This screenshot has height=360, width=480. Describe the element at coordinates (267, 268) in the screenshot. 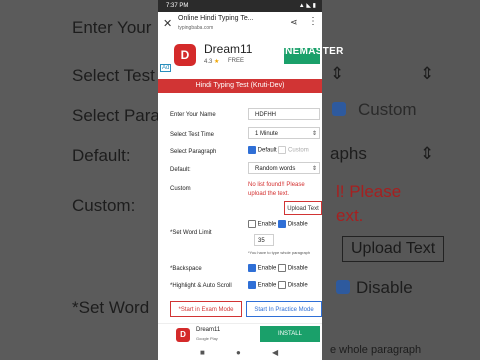

I see `backspace-enable-label: Enable` at that location.